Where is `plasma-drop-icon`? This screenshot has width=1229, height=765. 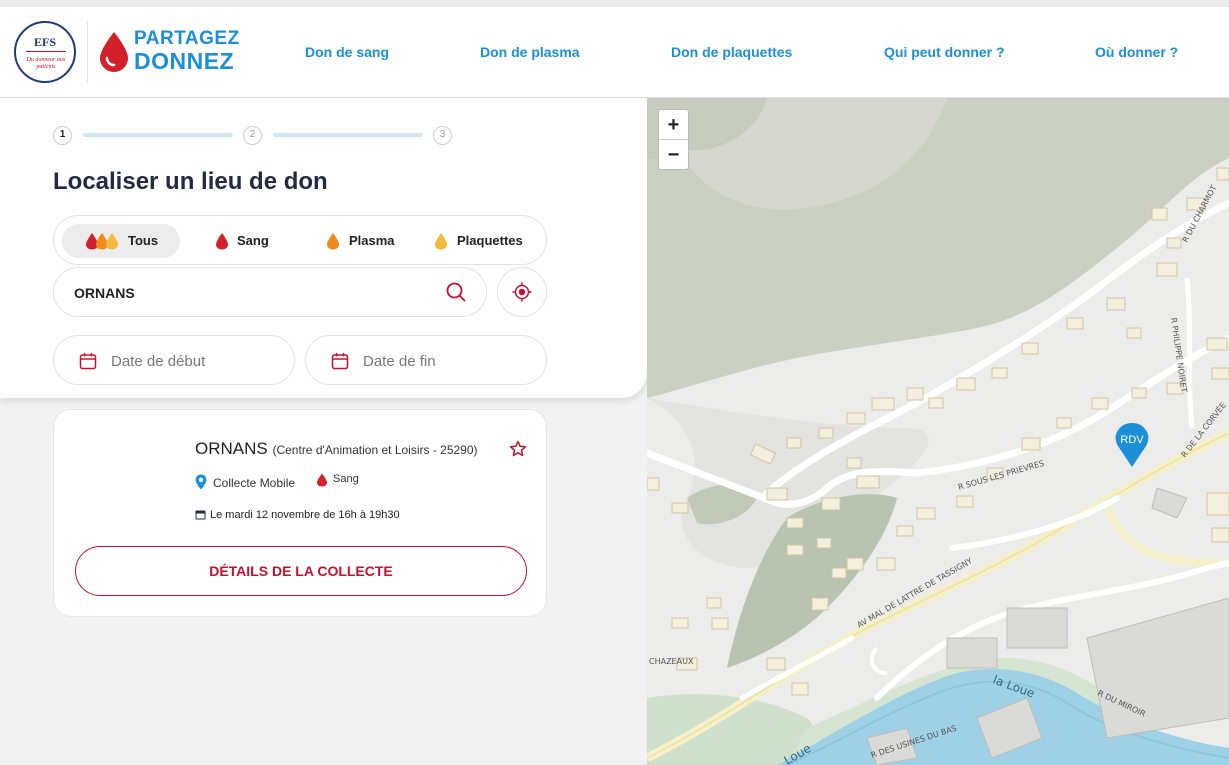 plasma-drop-icon is located at coordinates (333, 241).